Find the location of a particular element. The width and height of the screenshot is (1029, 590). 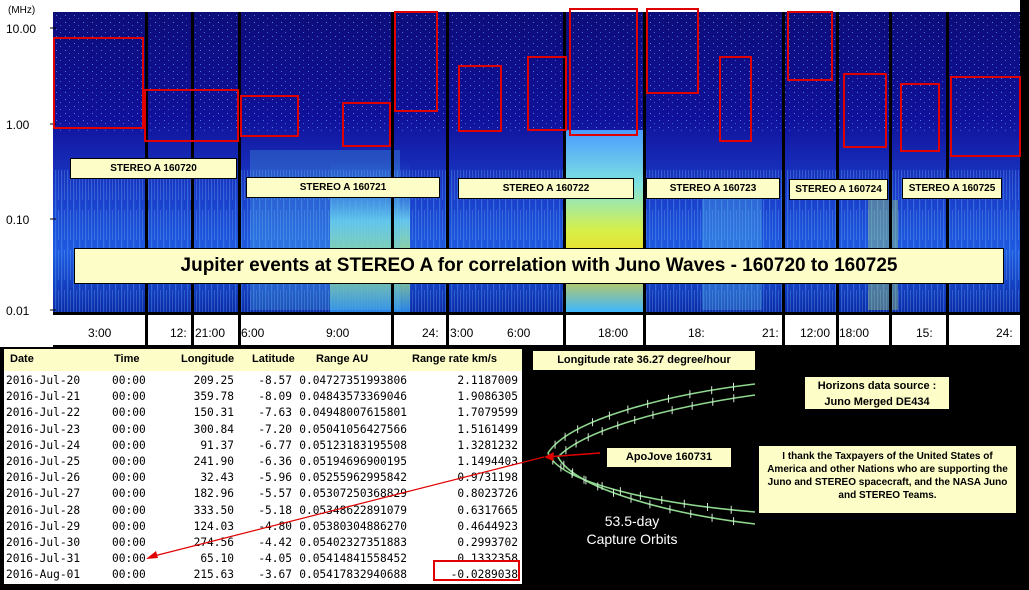

table-cell: 0.05402327351883 is located at coordinates (353, 542).